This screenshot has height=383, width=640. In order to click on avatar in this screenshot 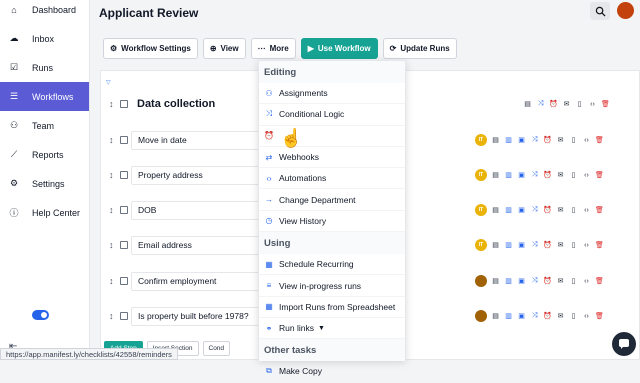, I will do `click(625, 10)`.